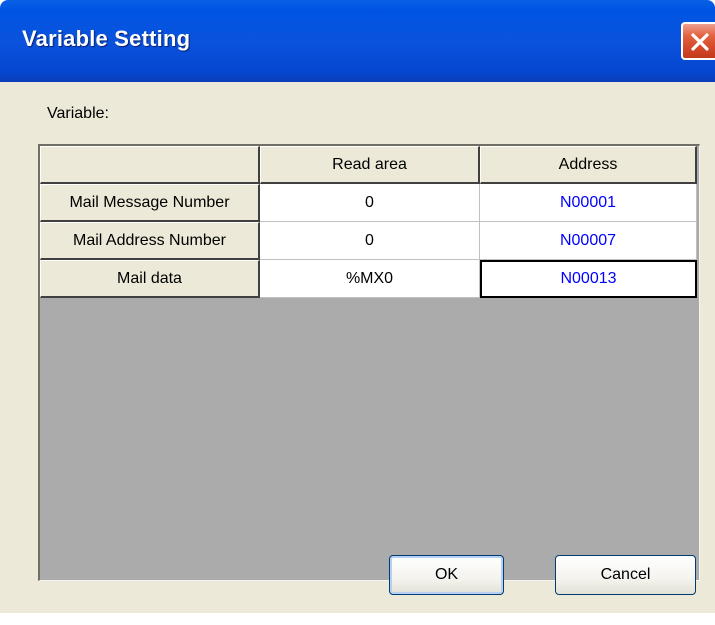 The width and height of the screenshot is (715, 625). I want to click on variable-label: Variable:, so click(78, 113).